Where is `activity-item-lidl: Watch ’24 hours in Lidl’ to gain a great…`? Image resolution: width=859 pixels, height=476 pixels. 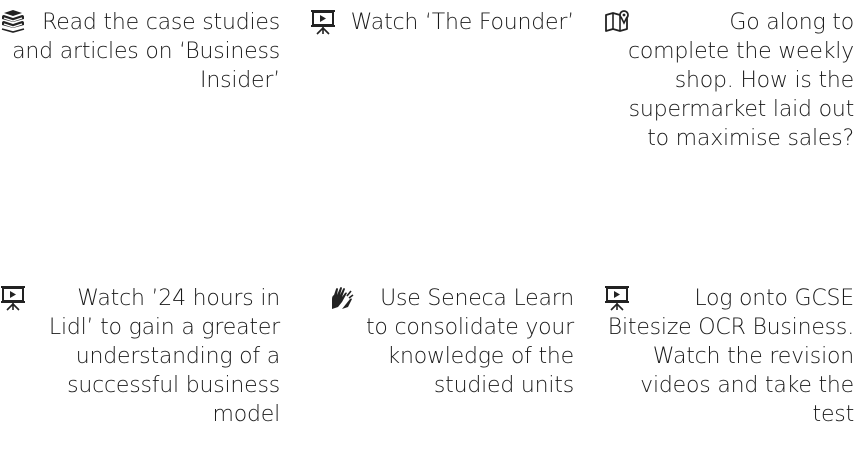 activity-item-lidl: Watch ’24 hours in Lidl’ to gain a great… is located at coordinates (140, 356).